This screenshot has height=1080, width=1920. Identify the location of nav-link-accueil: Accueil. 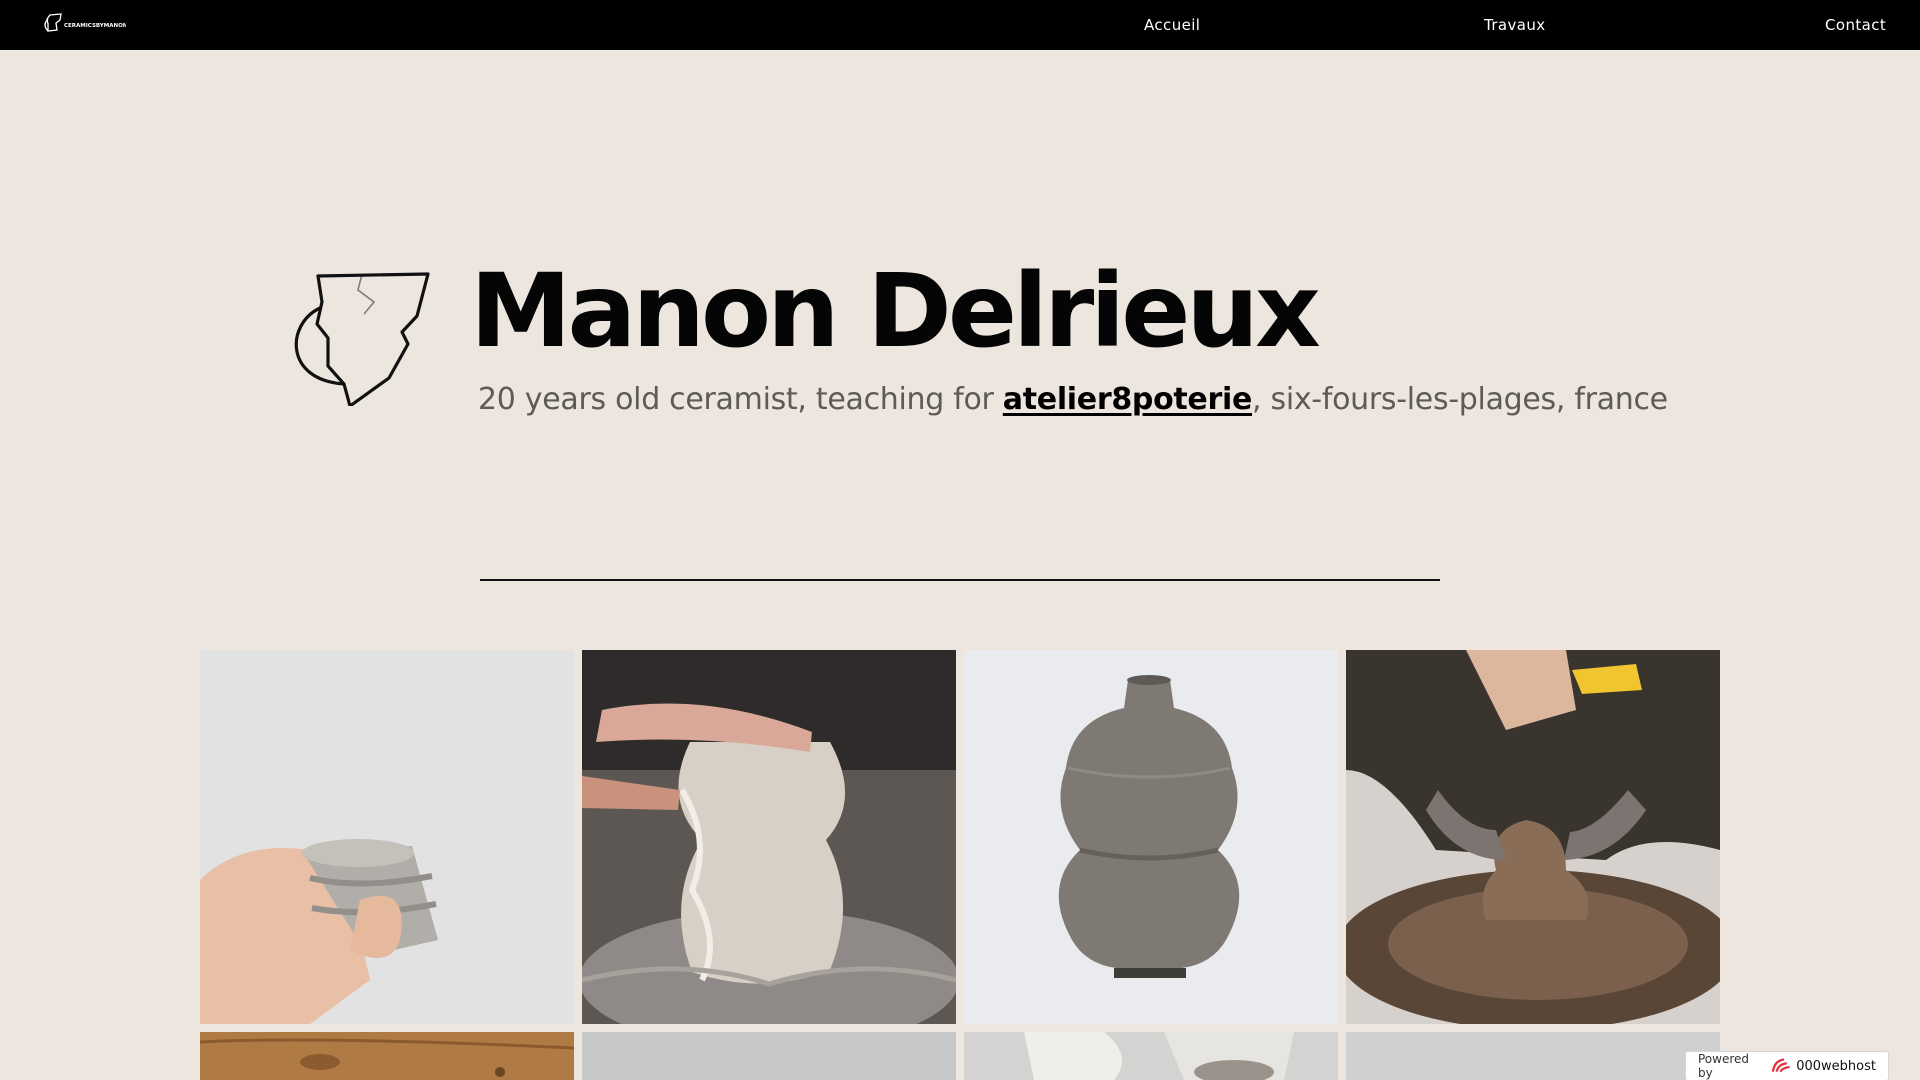
(1172, 25).